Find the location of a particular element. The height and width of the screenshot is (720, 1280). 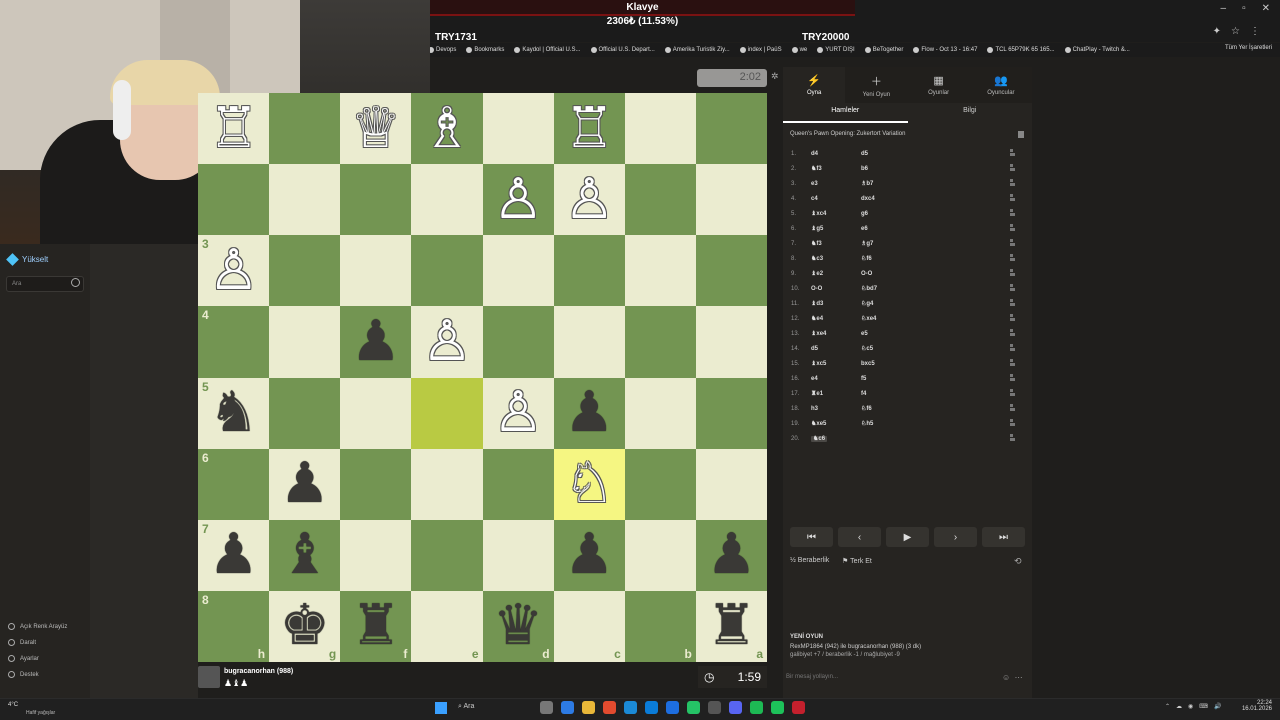

next-move-button: › is located at coordinates (955, 537).